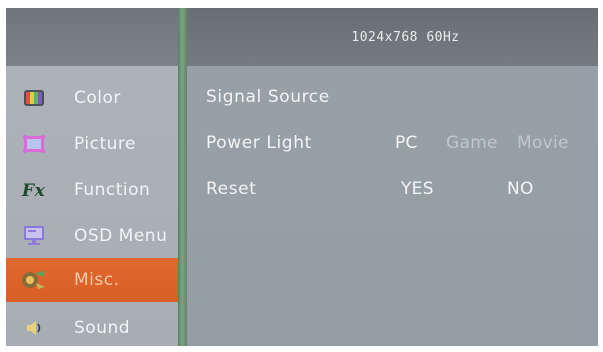 The image size is (603, 352). Describe the element at coordinates (112, 190) in the screenshot. I see `sidebar-item-label: Function` at that location.